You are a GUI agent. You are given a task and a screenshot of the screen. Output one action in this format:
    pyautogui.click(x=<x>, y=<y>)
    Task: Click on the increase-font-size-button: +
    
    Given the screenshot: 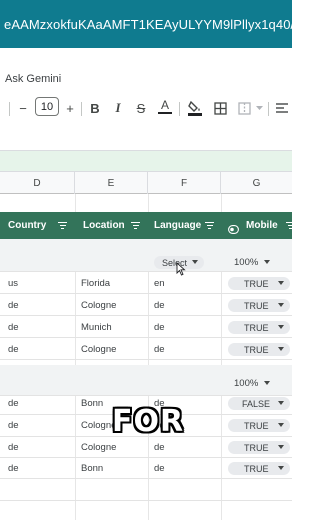 What is the action you would take?
    pyautogui.click(x=70, y=108)
    